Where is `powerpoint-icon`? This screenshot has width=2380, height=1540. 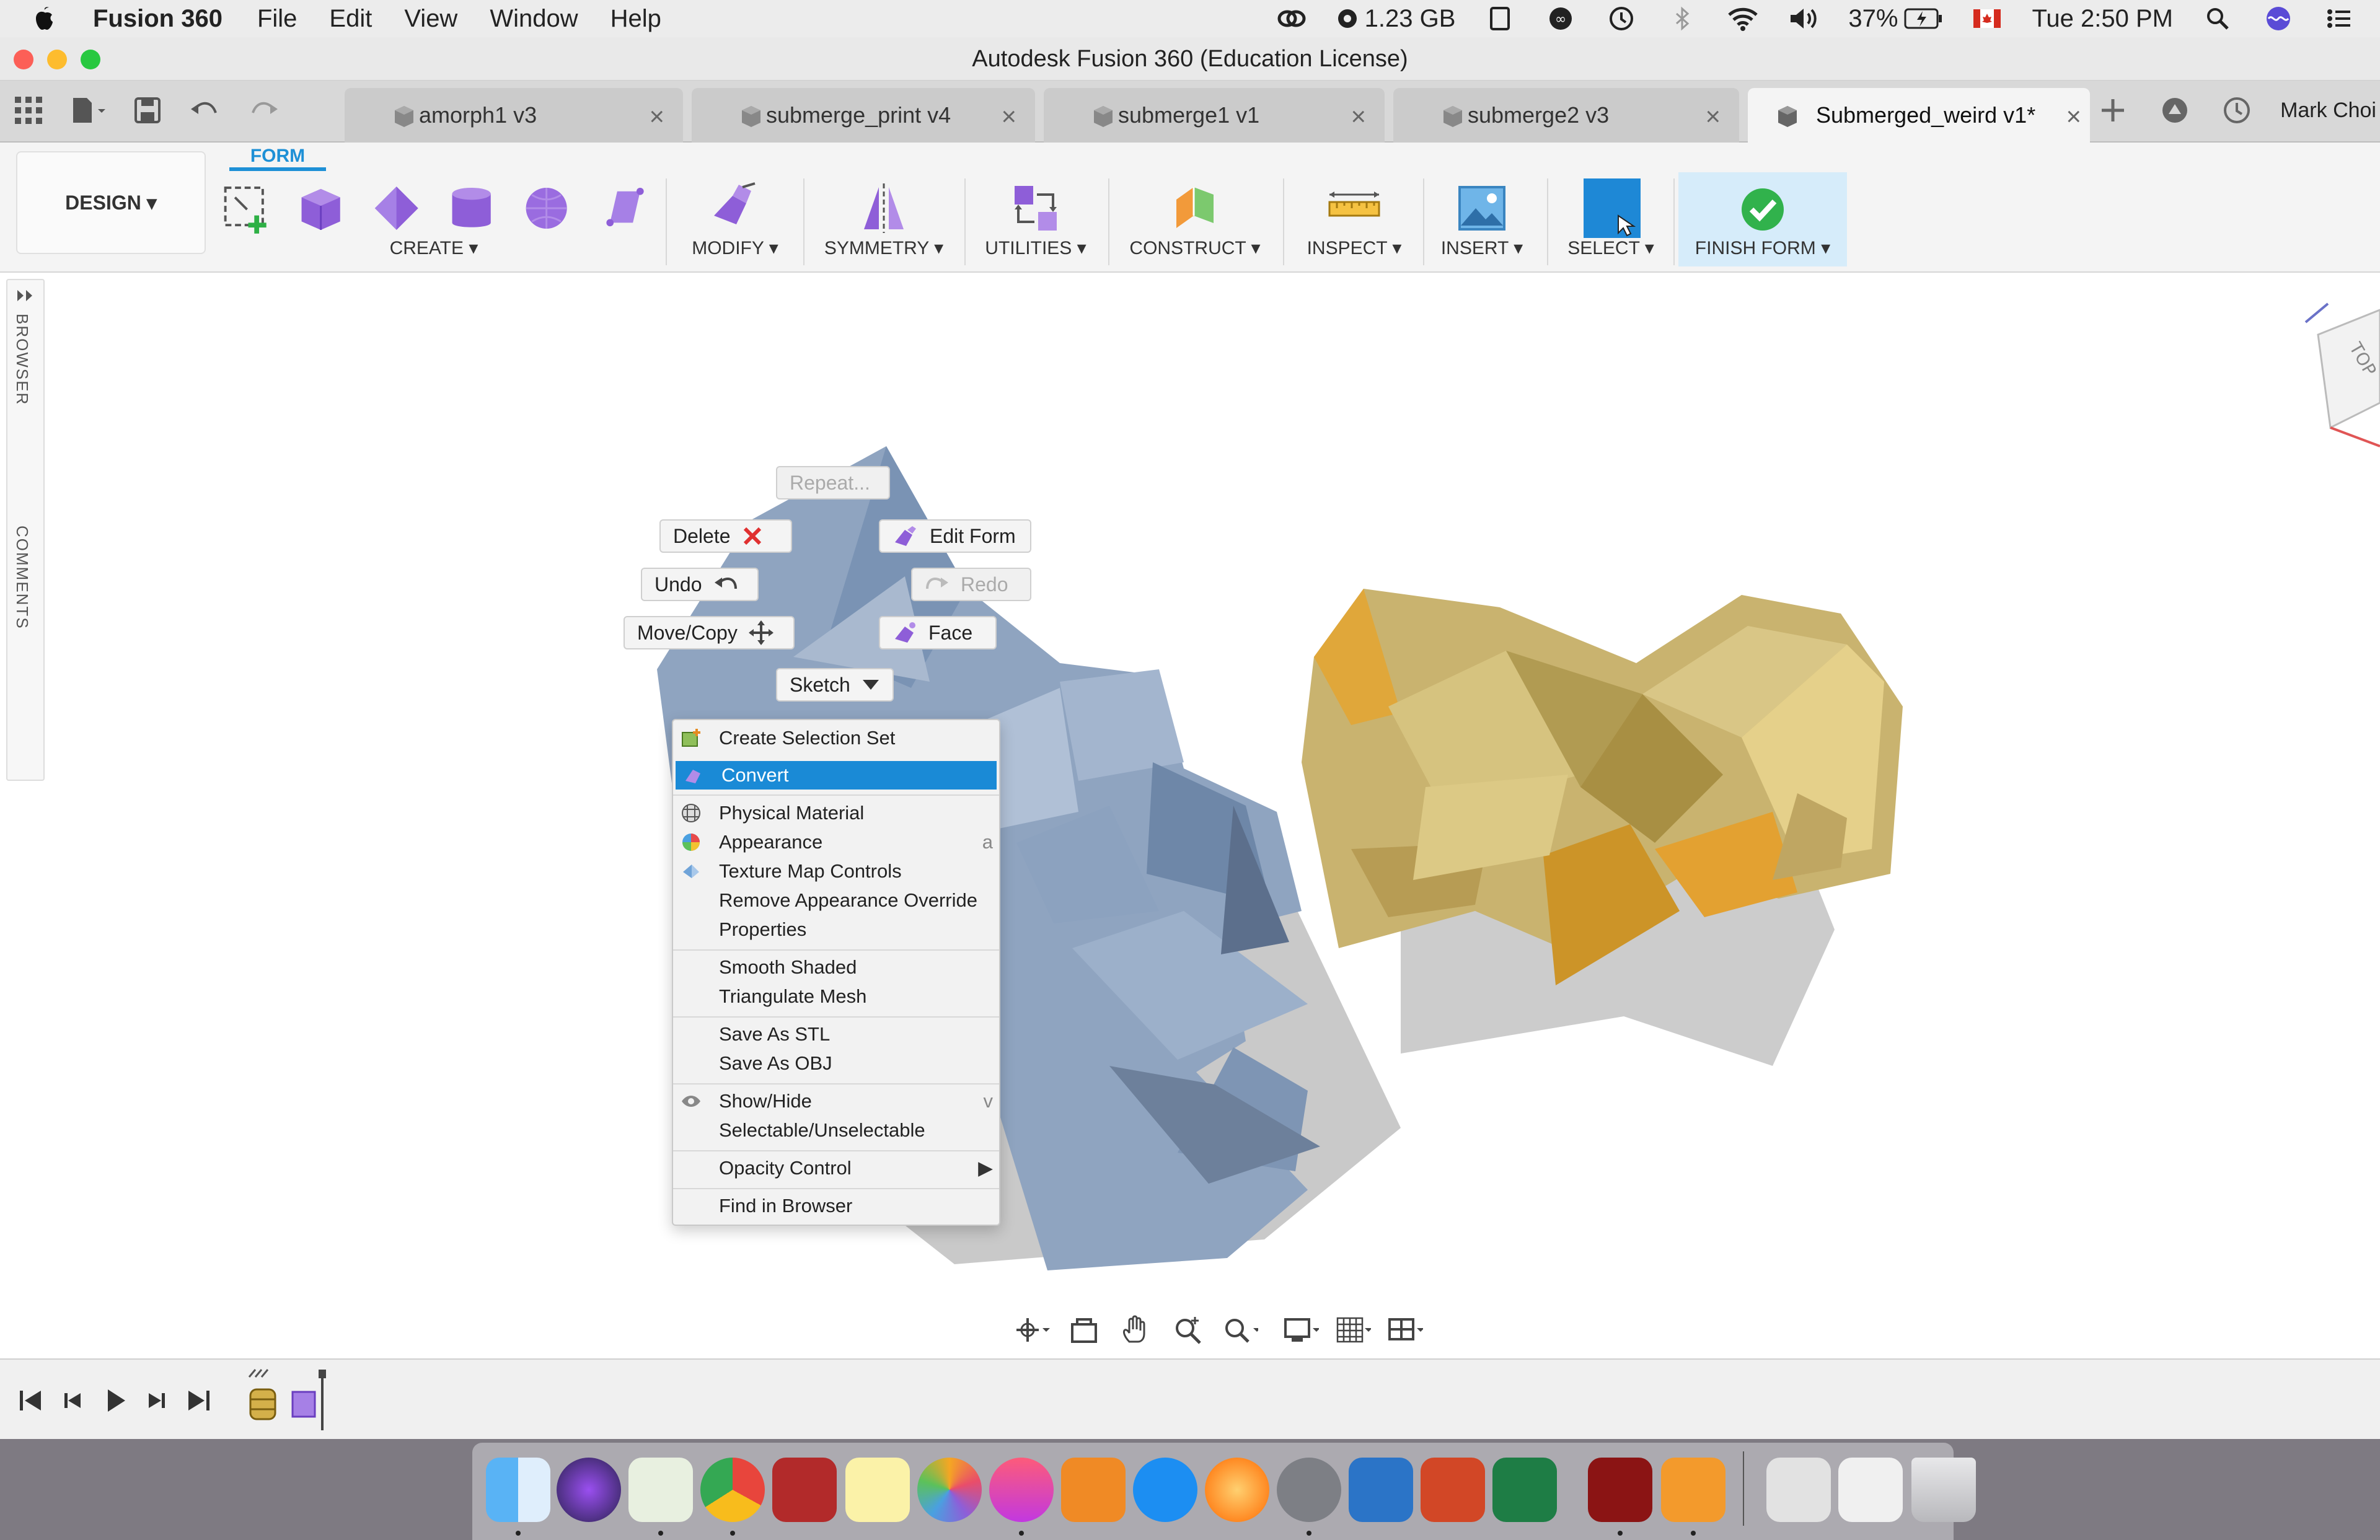
powerpoint-icon is located at coordinates (1453, 1490).